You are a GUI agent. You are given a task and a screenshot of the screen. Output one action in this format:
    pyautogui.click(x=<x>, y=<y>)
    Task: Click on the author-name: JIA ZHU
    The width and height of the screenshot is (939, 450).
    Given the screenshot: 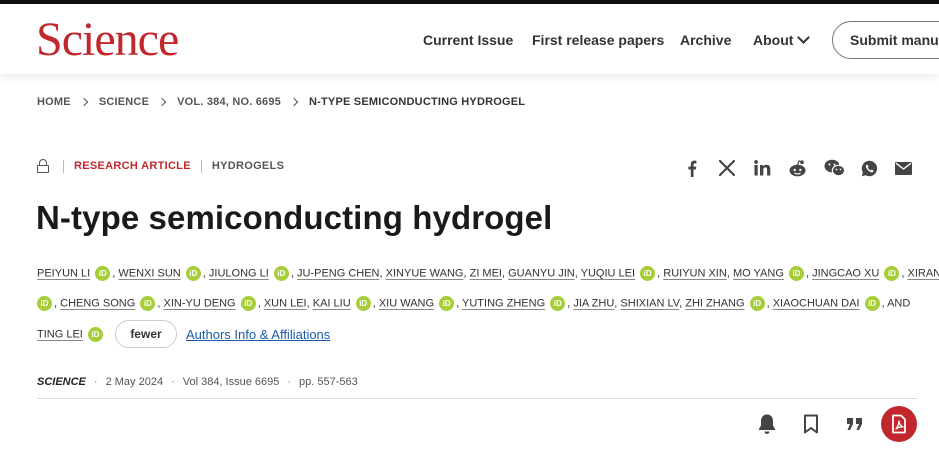 What is the action you would take?
    pyautogui.click(x=593, y=303)
    